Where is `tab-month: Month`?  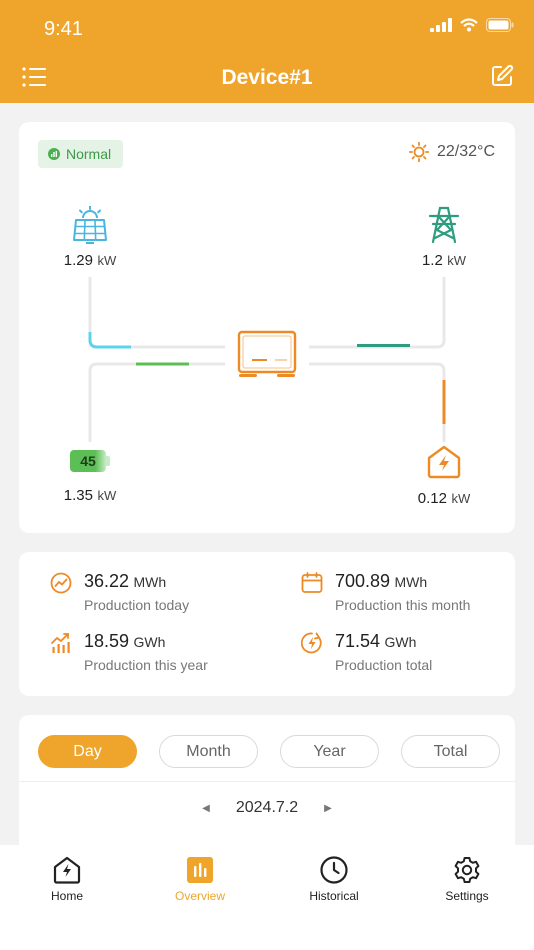 tab-month: Month is located at coordinates (208, 751).